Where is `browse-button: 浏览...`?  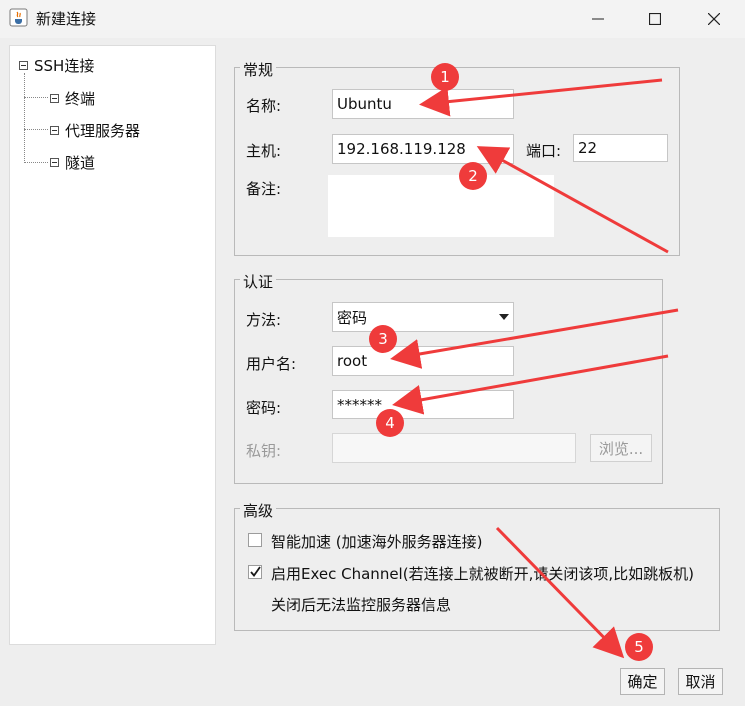 browse-button: 浏览... is located at coordinates (621, 448).